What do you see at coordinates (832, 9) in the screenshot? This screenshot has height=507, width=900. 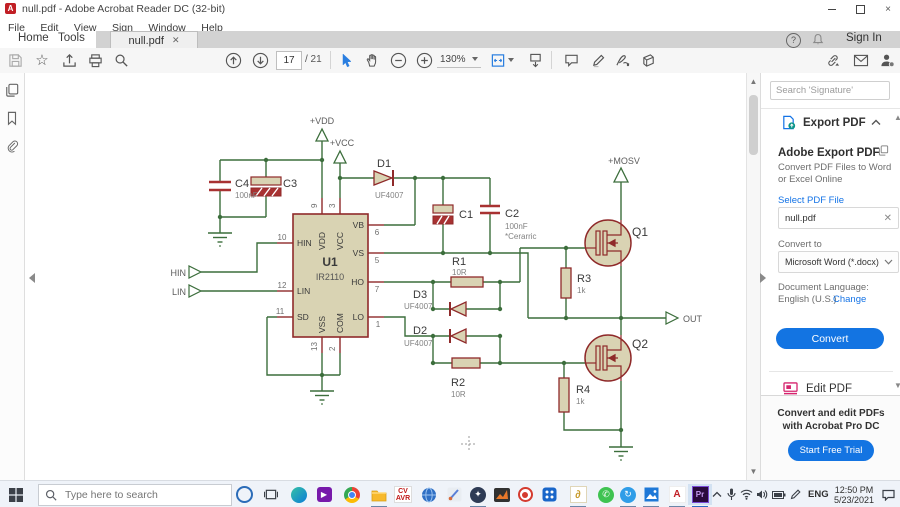 I see `minimize-button` at bounding box center [832, 9].